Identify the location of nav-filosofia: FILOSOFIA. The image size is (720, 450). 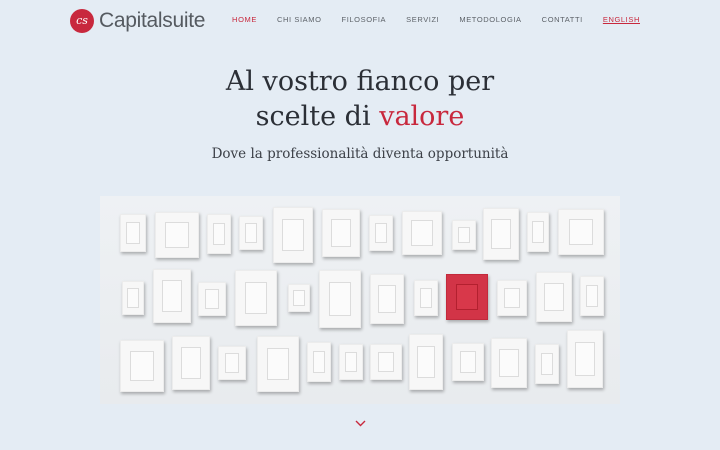
(364, 19).